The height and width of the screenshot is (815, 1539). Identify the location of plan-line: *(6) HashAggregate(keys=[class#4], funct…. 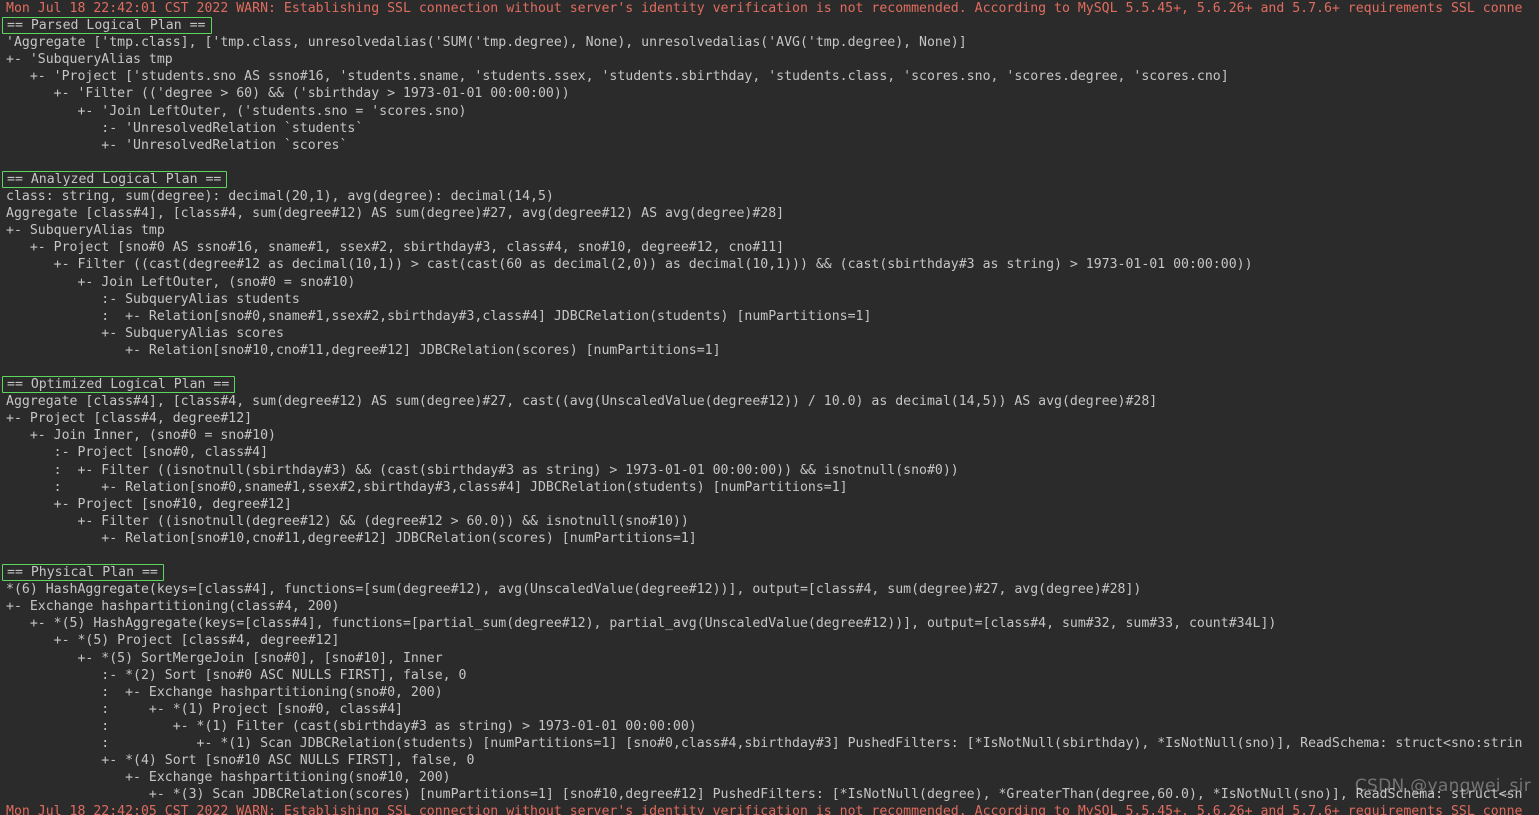
(574, 590).